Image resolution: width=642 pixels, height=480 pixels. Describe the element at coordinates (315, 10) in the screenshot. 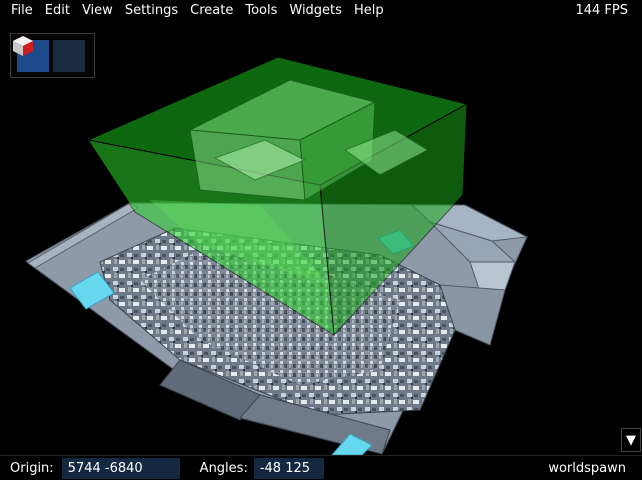

I see `menu-widgets: Widgets` at that location.